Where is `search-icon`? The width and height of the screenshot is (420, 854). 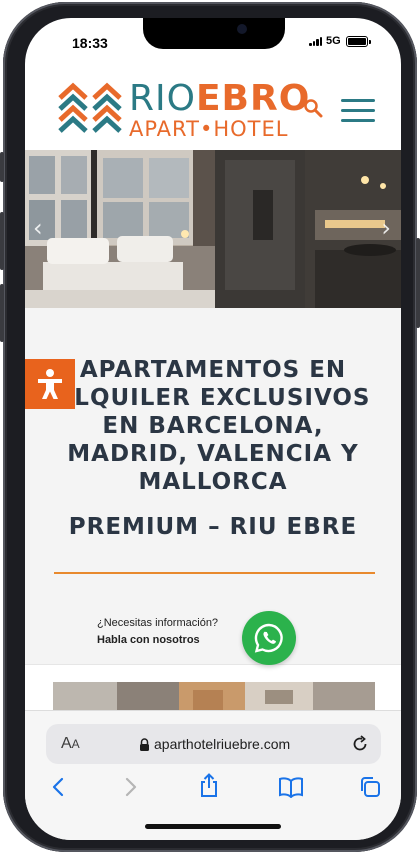
search-icon is located at coordinates (313, 108).